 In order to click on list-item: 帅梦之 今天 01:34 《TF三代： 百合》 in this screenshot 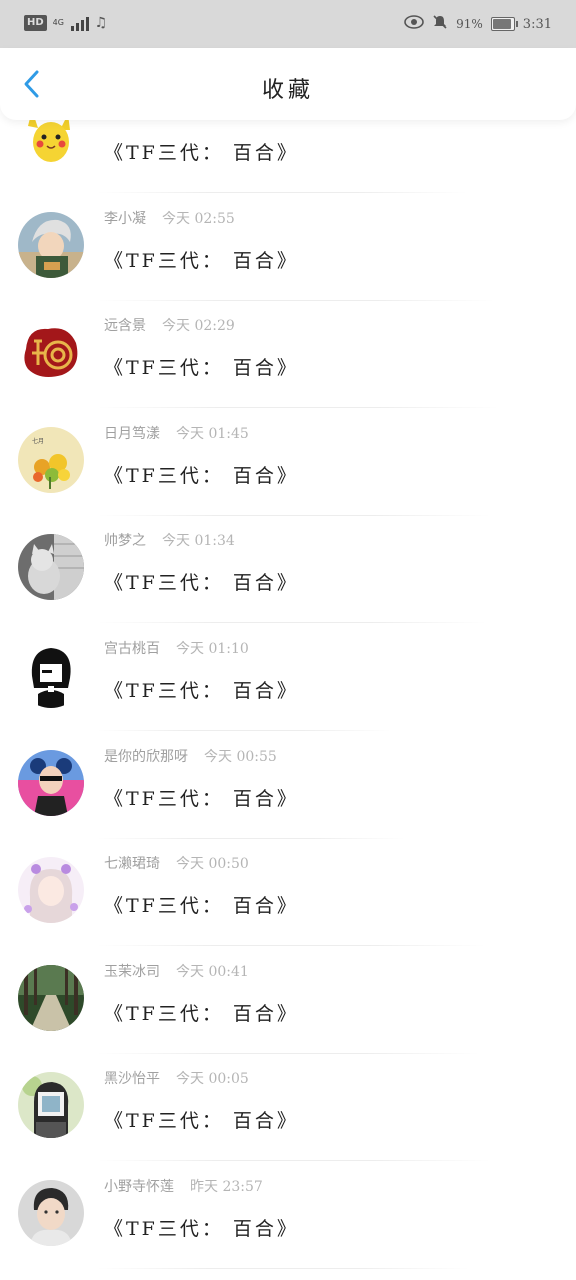, I will do `click(288, 570)`.